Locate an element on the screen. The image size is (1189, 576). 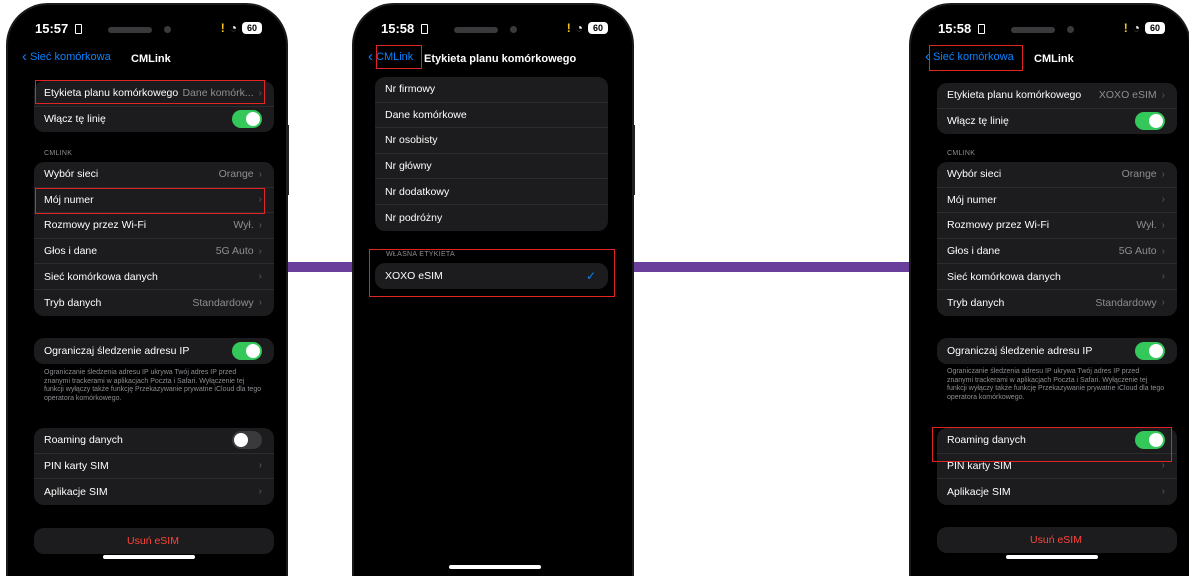
row-limit-ip-tracking: Ograniczaj śledzenie adresu IP is located at coordinates (154, 351).